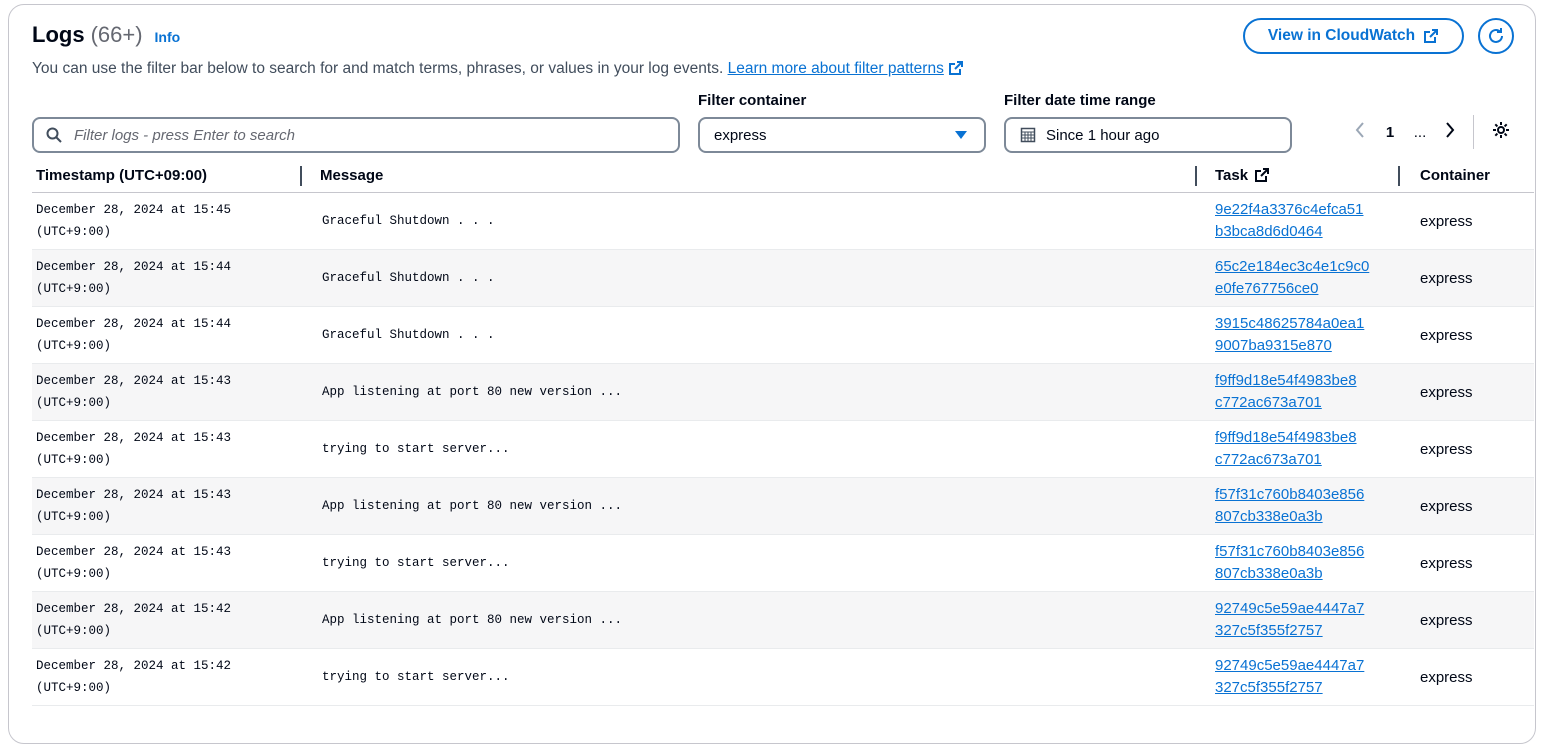 The width and height of the screenshot is (1550, 744). I want to click on task-id-part: e0fe767756ce0, so click(1267, 288).